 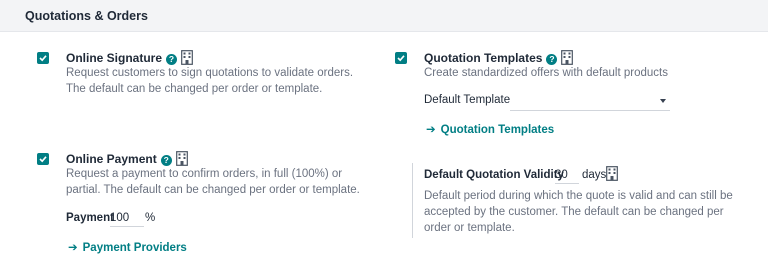 What do you see at coordinates (663, 101) in the screenshot?
I see `caret-down-icon` at bounding box center [663, 101].